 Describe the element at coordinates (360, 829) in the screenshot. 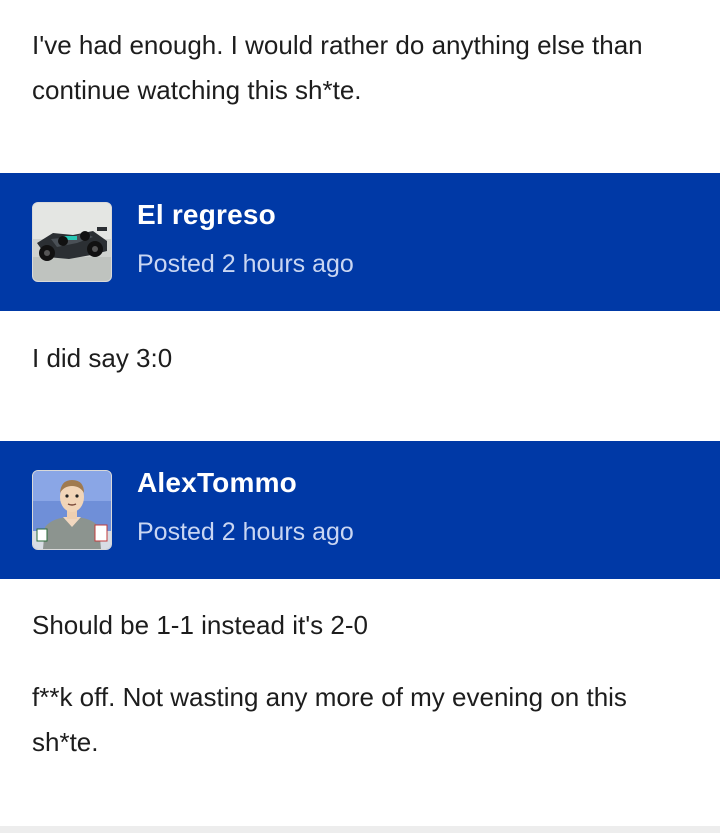

I see `divider` at that location.